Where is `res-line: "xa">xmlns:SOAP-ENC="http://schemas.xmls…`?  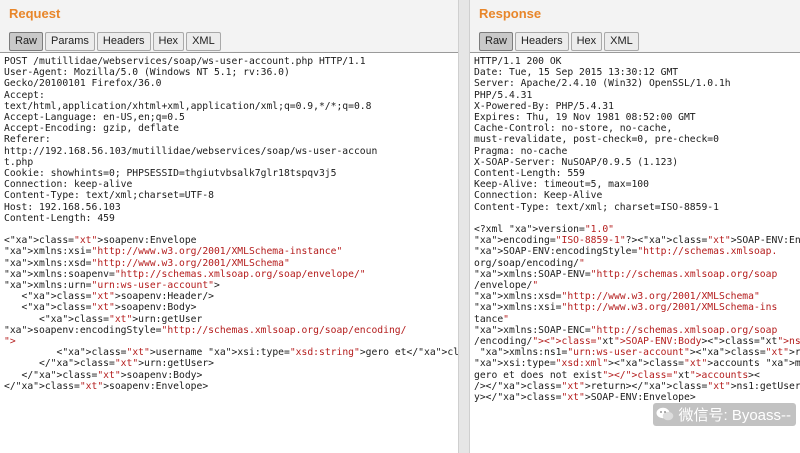
res-line: "xa">xmlns:SOAP-ENC="http://schemas.xmls… is located at coordinates (626, 330).